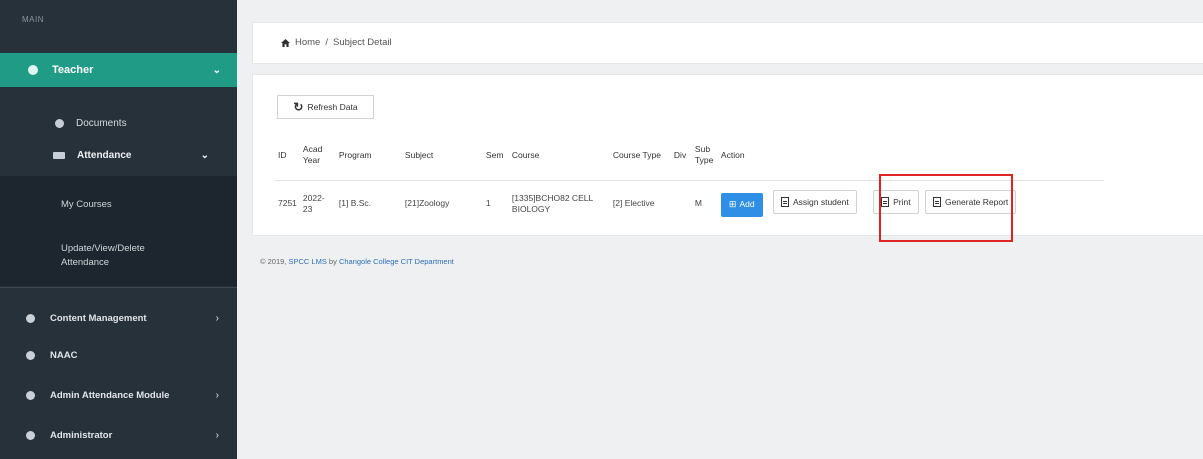 The image size is (1203, 459). I want to click on cell-subject: [21]Zoology, so click(427, 203).